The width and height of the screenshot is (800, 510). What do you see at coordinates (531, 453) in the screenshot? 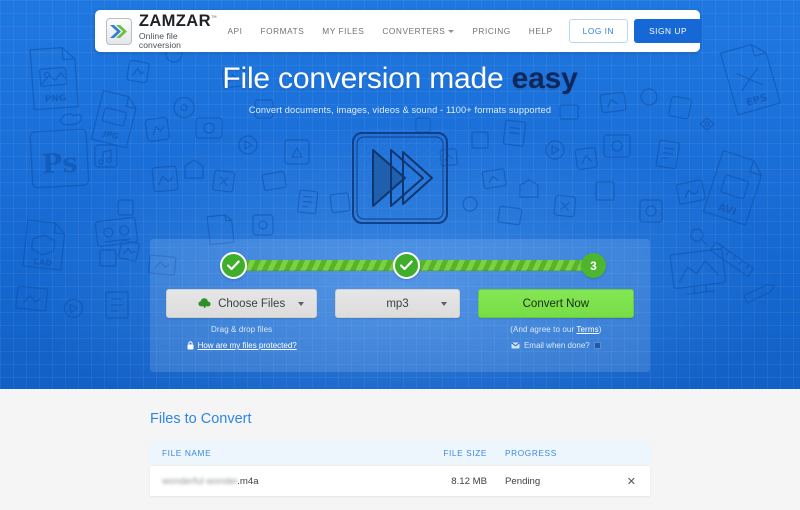
I see `column-header-progress: PROGRESS` at bounding box center [531, 453].